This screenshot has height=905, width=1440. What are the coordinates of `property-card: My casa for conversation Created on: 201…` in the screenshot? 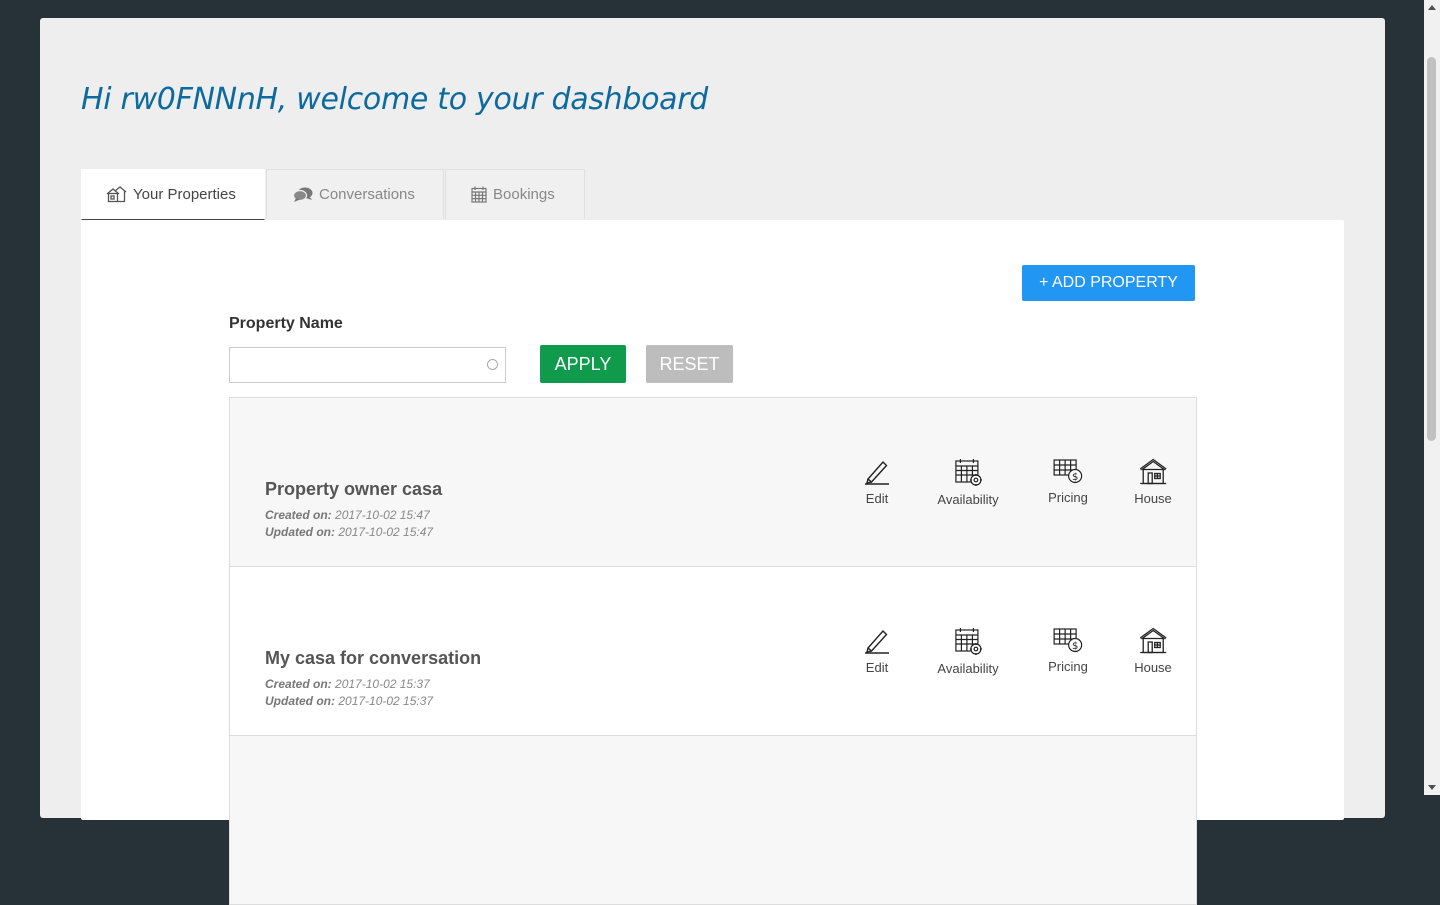 It's located at (713, 651).